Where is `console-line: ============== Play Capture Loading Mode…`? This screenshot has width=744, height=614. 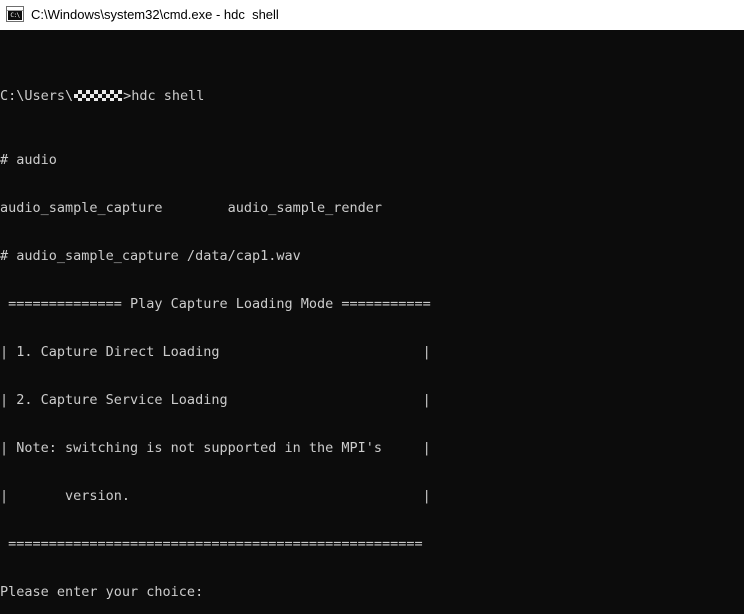
console-line: ============== Play Capture Loading Mode… is located at coordinates (215, 304).